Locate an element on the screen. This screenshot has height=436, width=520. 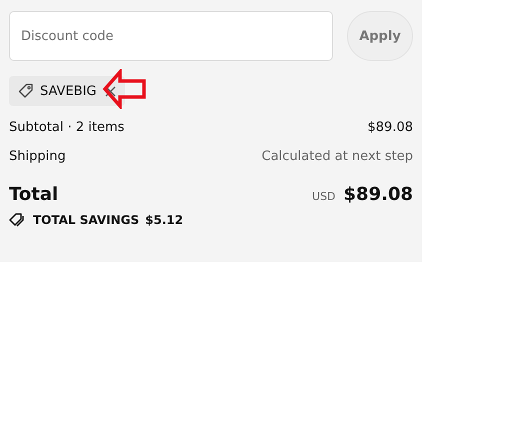
savings-label: TOTAL SAVINGS is located at coordinates (86, 220).